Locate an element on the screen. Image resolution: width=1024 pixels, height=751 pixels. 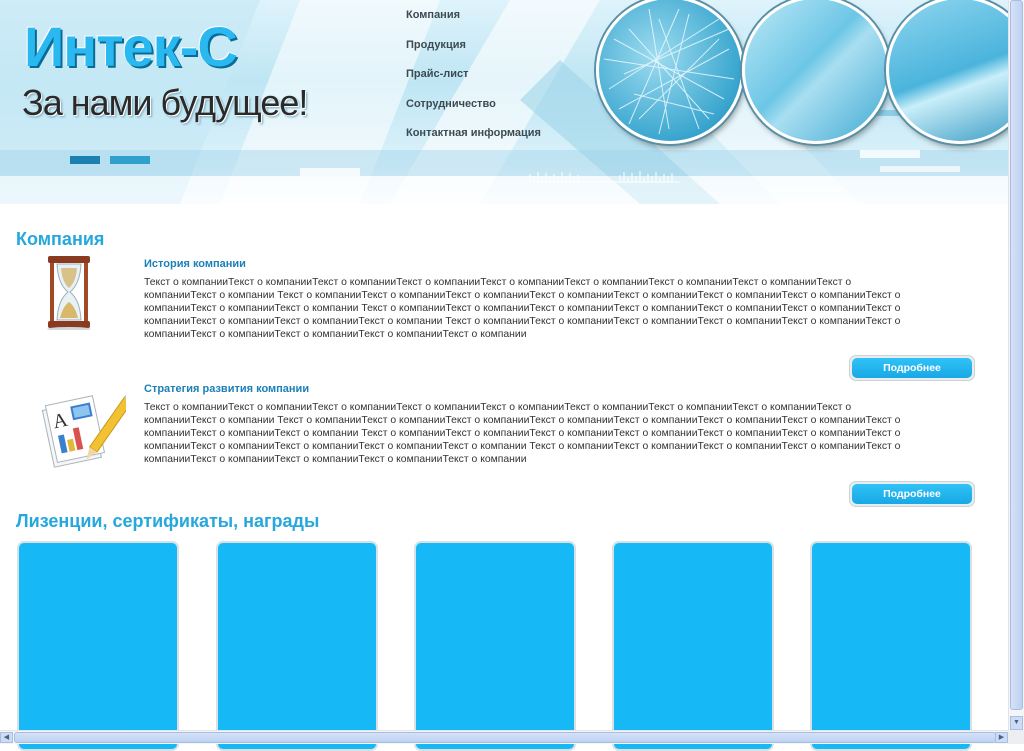
header-photo-fibers is located at coordinates (670, 72).